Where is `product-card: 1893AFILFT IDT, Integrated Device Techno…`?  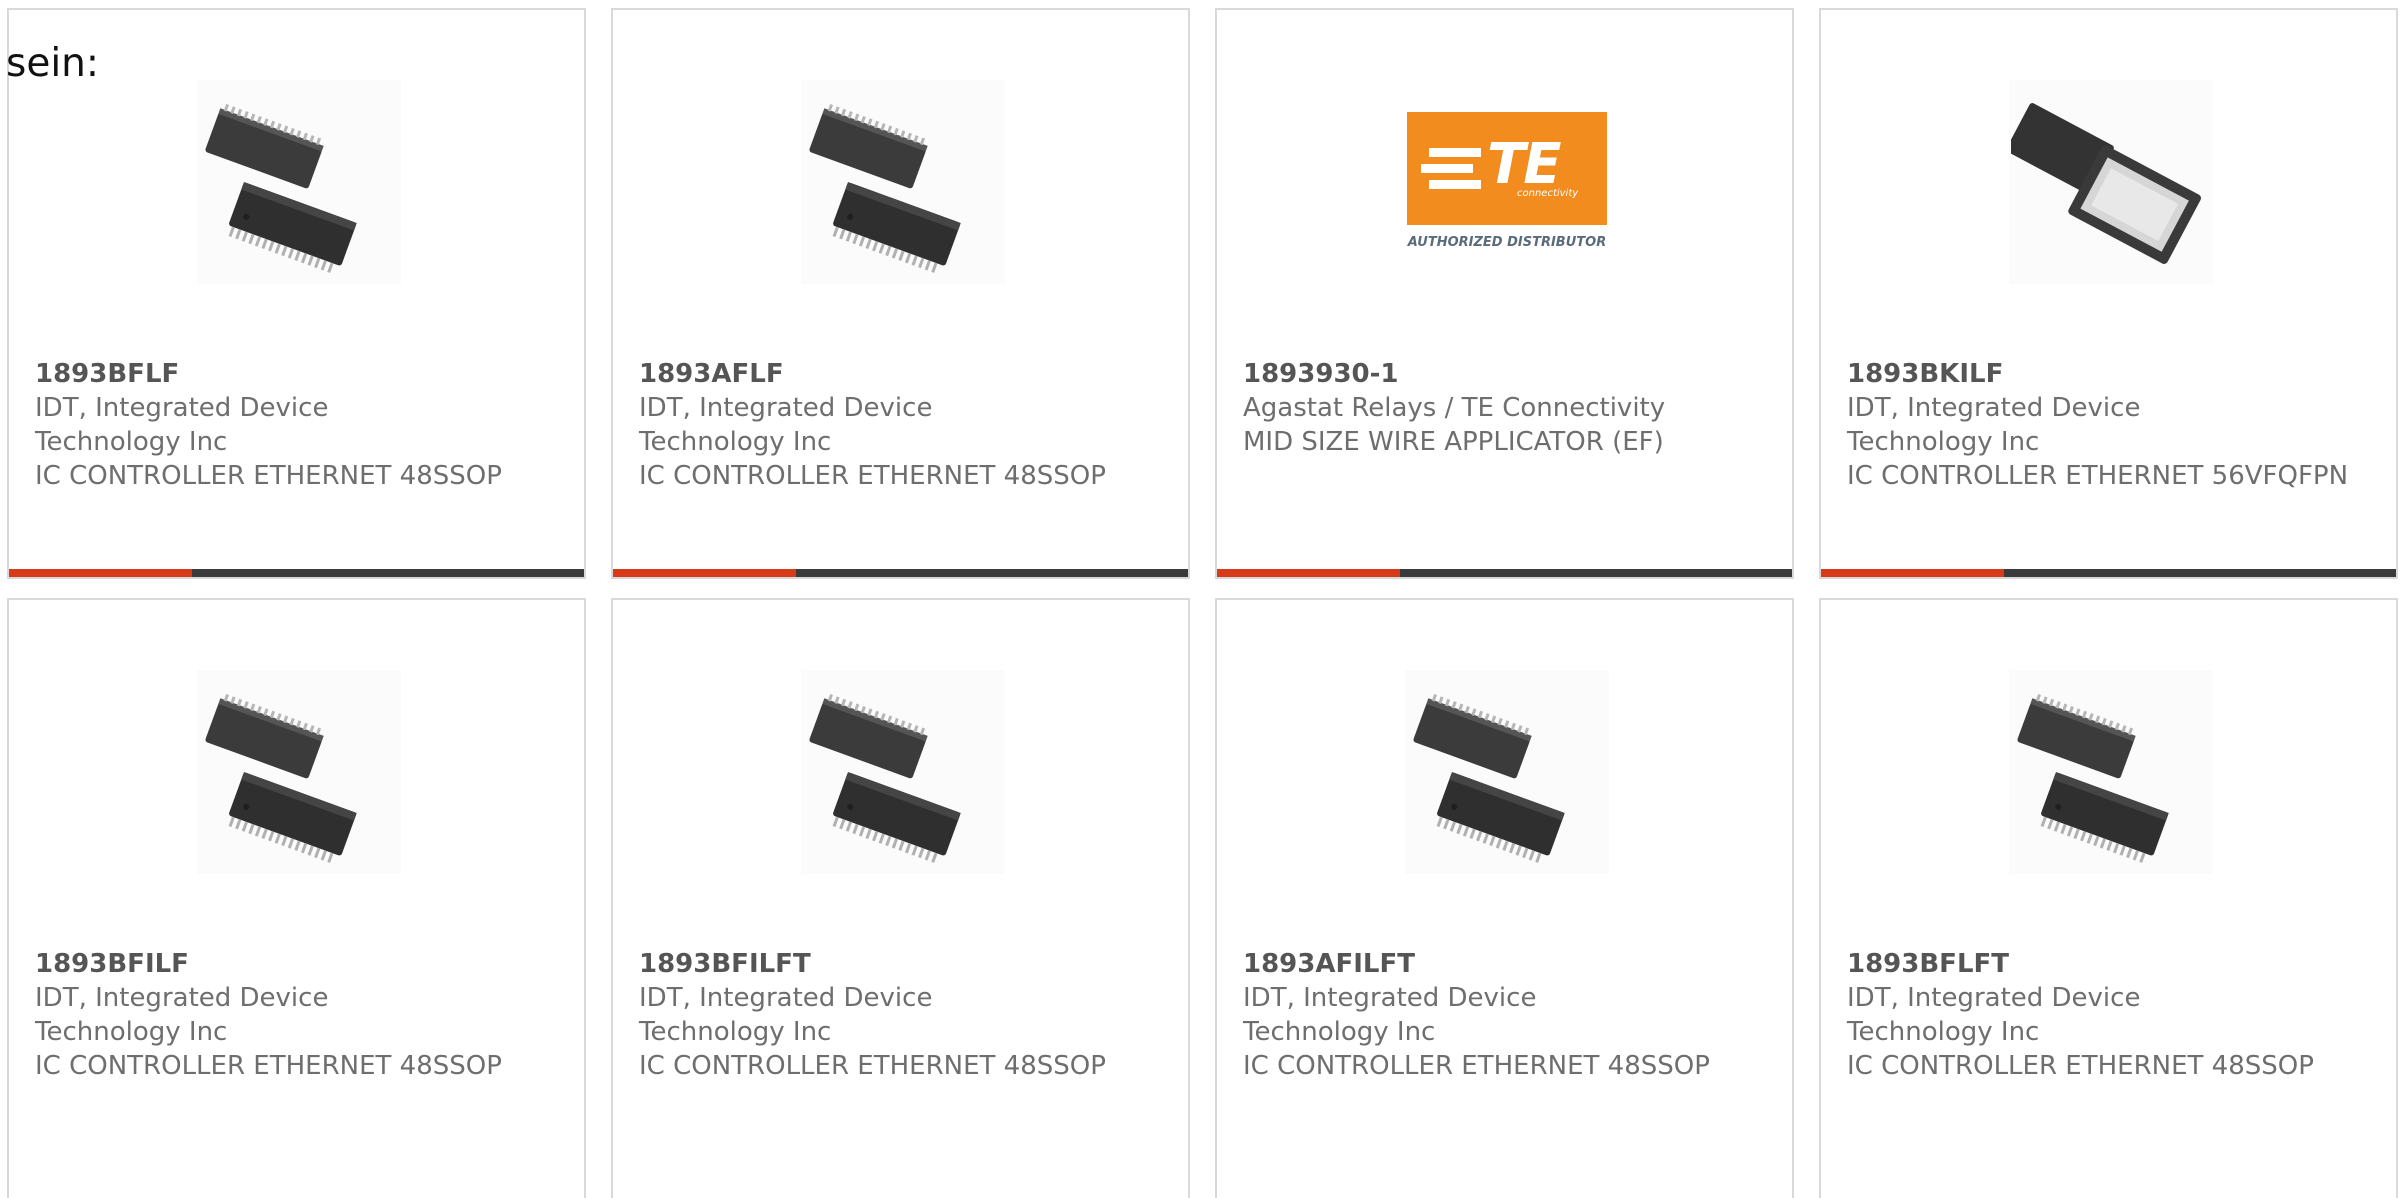
product-card: 1893AFILFT IDT, Integrated Device Techno… is located at coordinates (1504, 898).